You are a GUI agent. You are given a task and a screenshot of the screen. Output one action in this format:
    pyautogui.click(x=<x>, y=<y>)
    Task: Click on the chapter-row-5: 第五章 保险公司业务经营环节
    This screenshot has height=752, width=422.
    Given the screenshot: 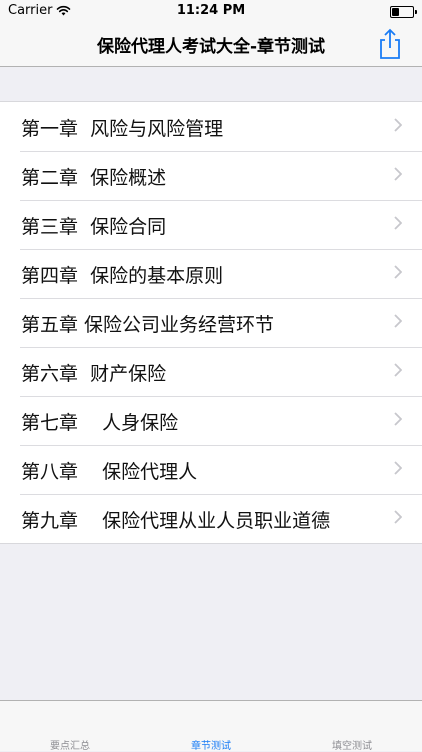 What is the action you would take?
    pyautogui.click(x=211, y=322)
    